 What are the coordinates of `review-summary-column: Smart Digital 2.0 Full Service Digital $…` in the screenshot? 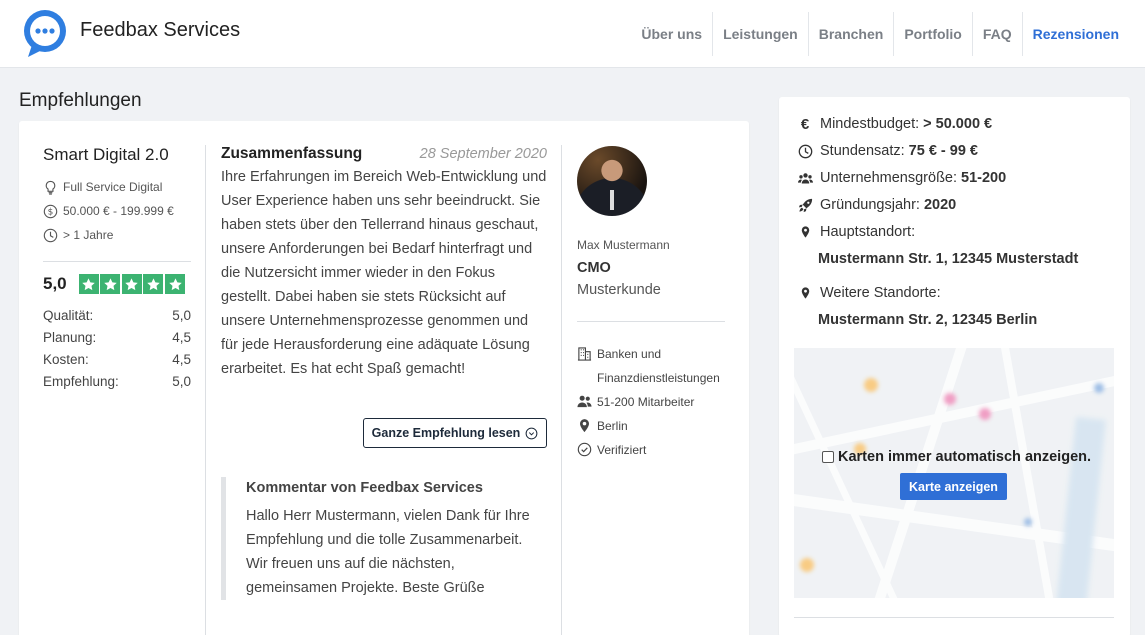 It's located at (117, 268).